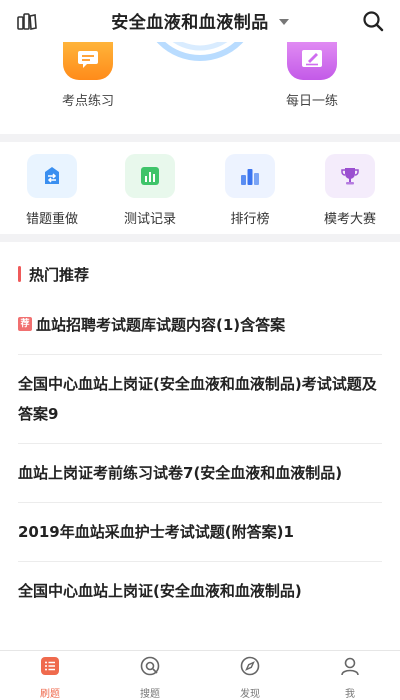  I want to click on quick-action-label: 每日一练, so click(311, 101).